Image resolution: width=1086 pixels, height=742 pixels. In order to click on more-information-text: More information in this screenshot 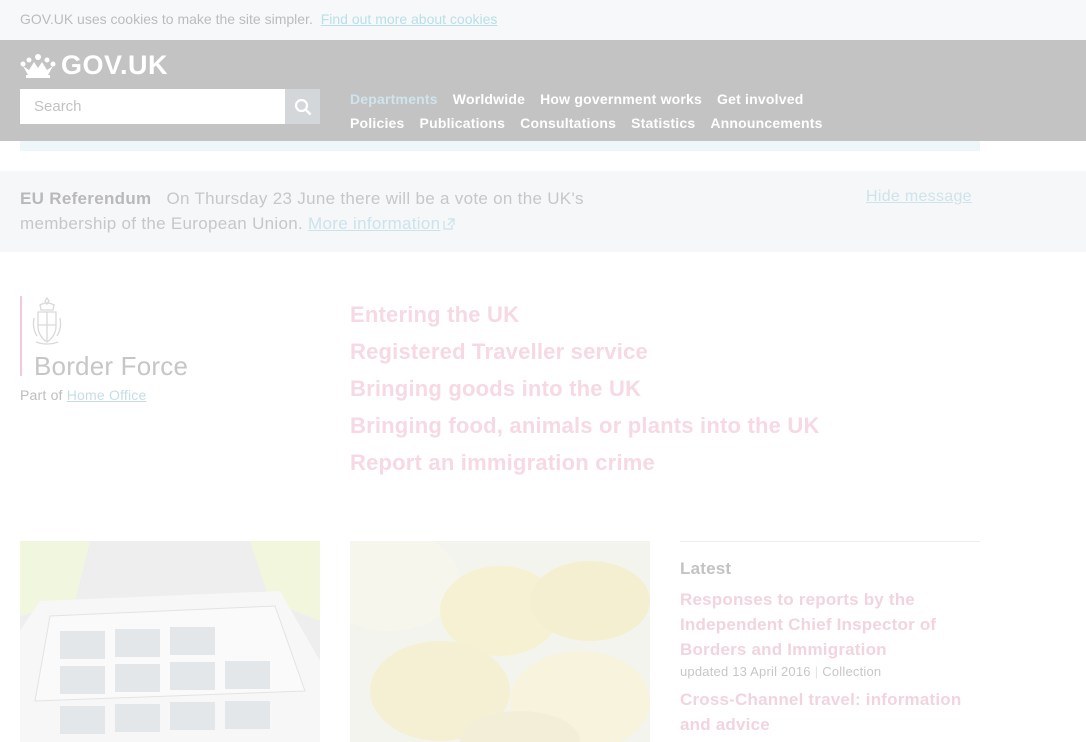, I will do `click(374, 223)`.